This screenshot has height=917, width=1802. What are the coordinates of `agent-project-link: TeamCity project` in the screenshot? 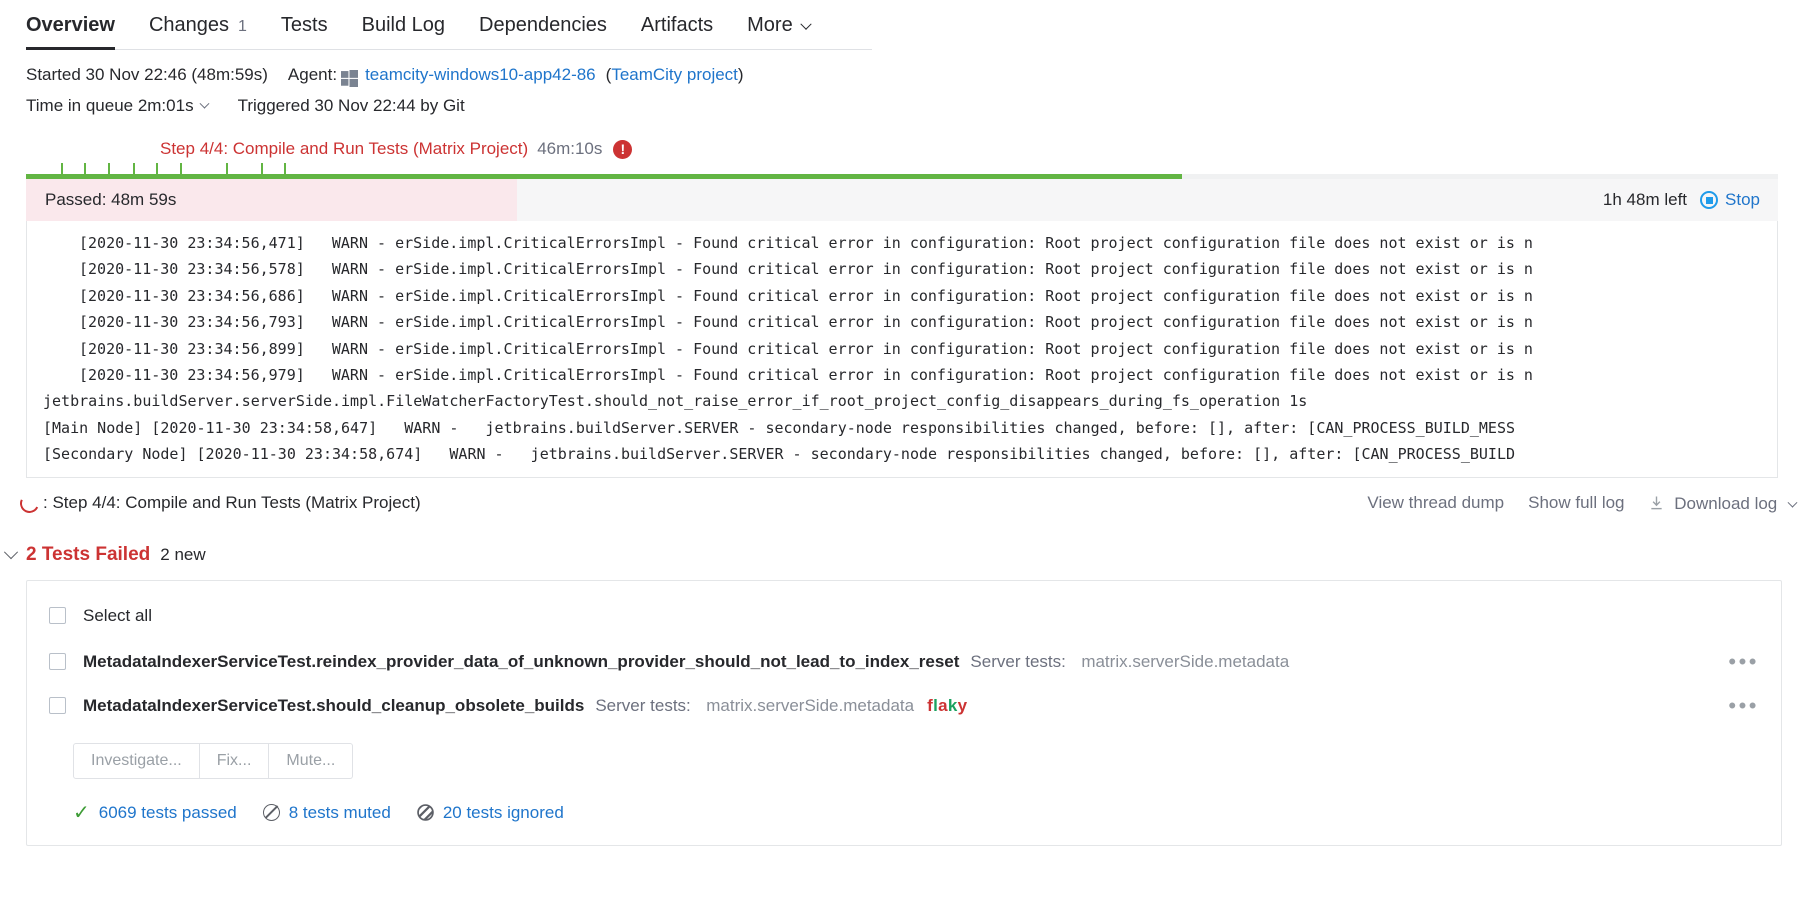 It's located at (674, 75).